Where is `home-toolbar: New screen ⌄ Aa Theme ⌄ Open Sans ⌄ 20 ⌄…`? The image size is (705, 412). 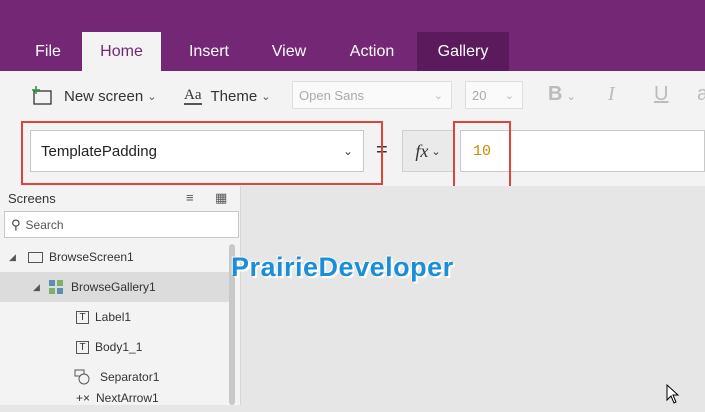 home-toolbar: New screen ⌄ Aa Theme ⌄ Open Sans ⌄ 20 ⌄… is located at coordinates (352, 96).